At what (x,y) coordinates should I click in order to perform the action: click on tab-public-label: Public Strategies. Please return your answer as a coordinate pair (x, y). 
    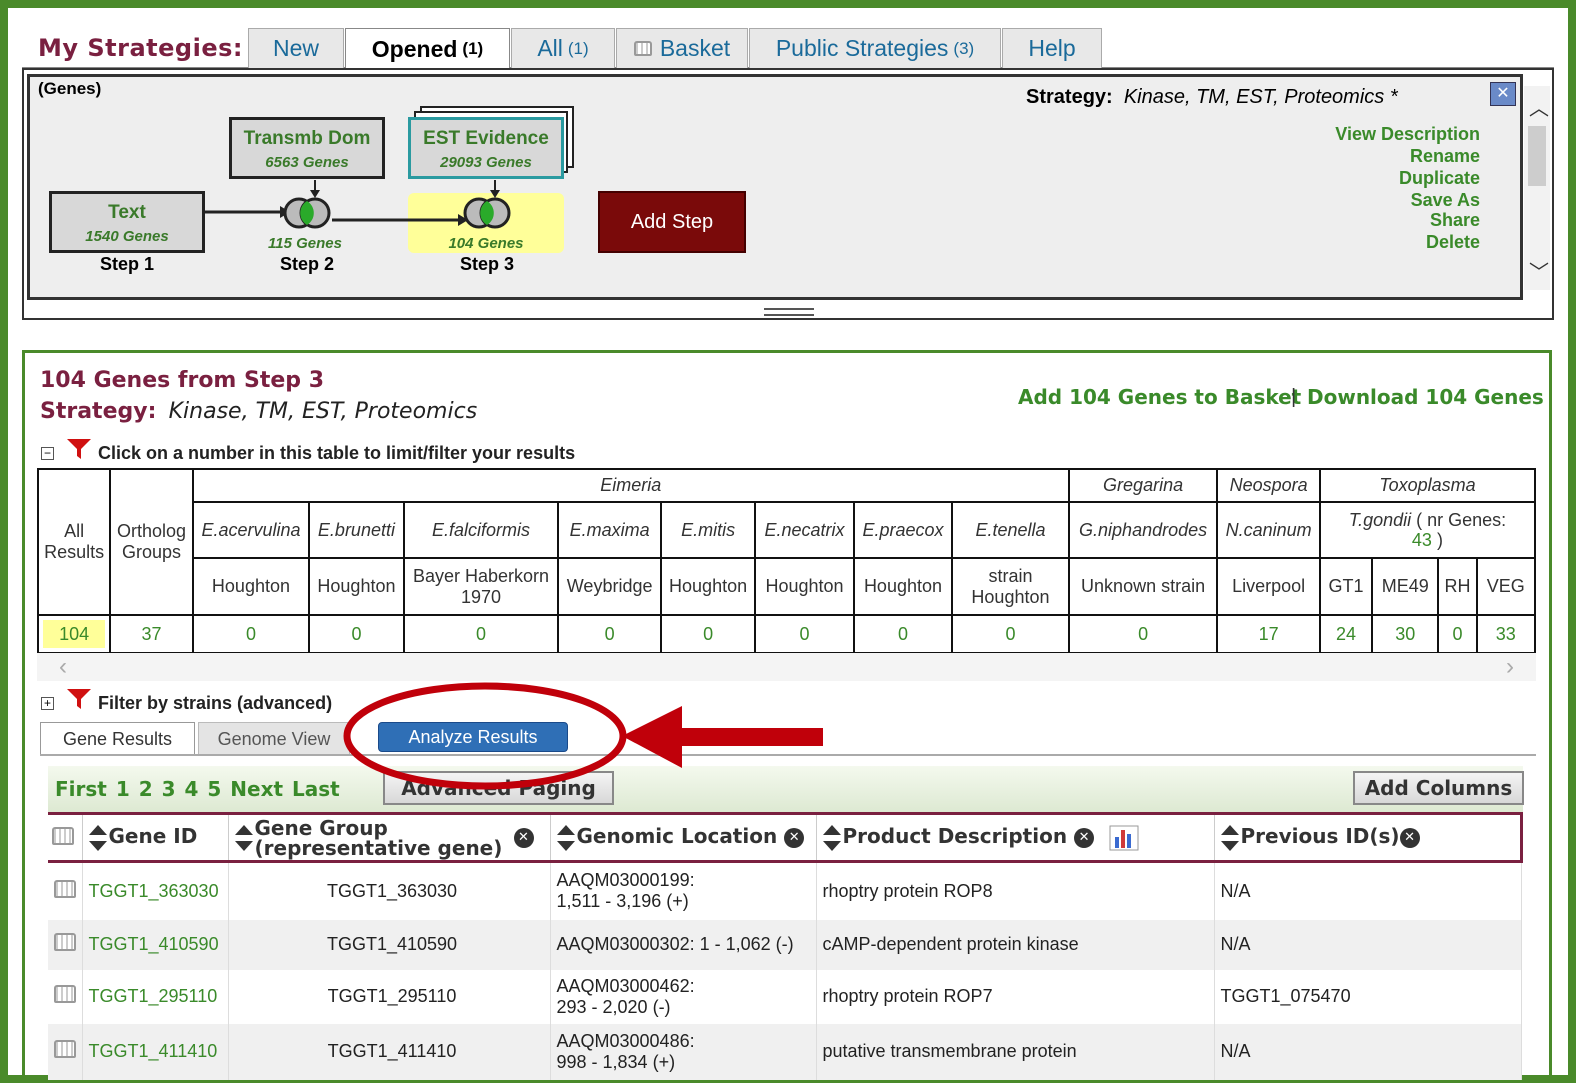
    Looking at the image, I should click on (862, 48).